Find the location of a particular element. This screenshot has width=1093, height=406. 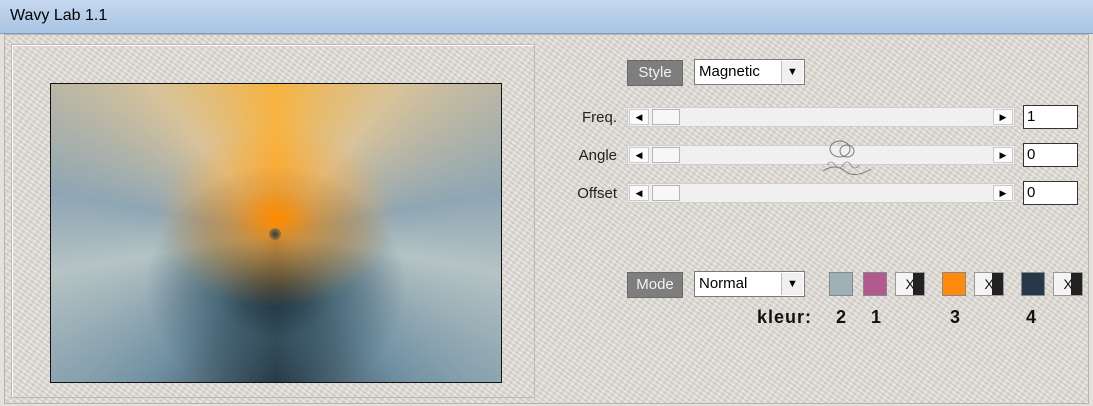

swap-colors-4-button: X is located at coordinates (1068, 284).